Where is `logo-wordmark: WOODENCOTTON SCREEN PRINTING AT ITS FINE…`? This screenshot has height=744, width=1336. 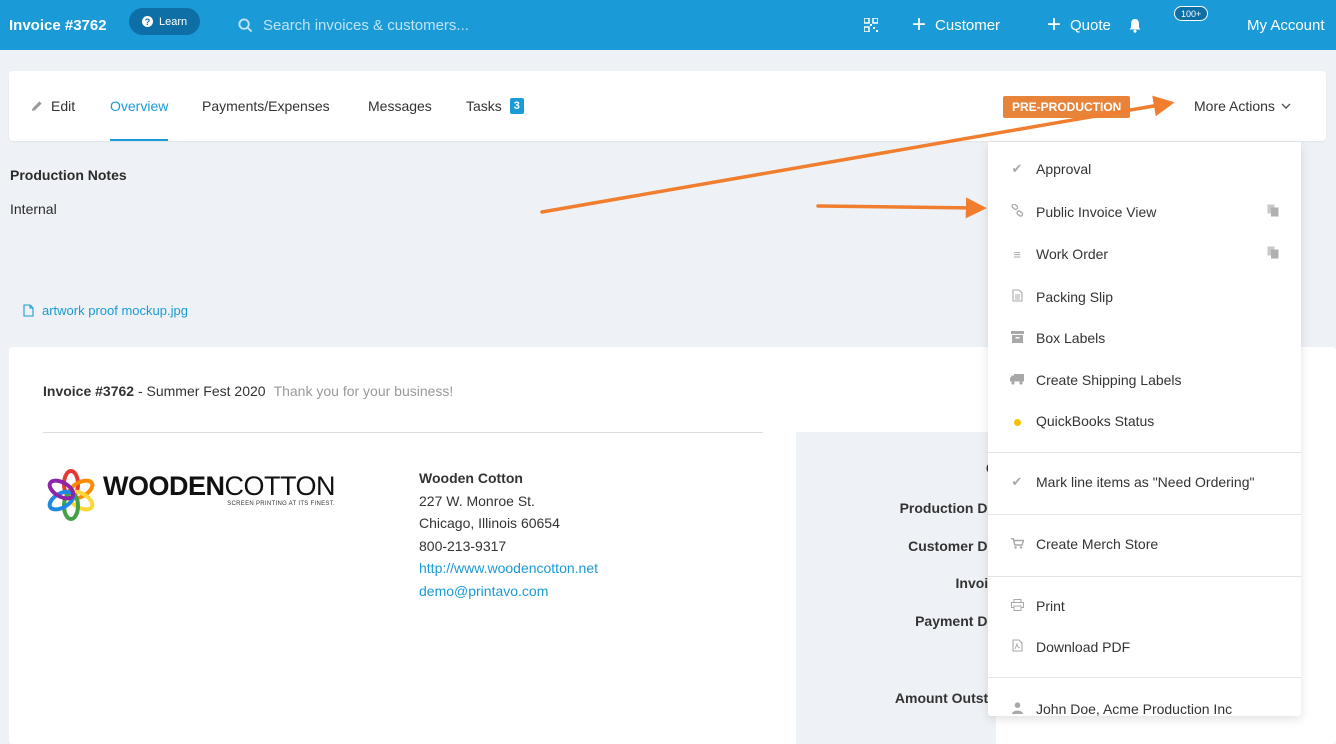 logo-wordmark: WOODENCOTTON SCREEN PRINTING AT ITS FINE… is located at coordinates (219, 489).